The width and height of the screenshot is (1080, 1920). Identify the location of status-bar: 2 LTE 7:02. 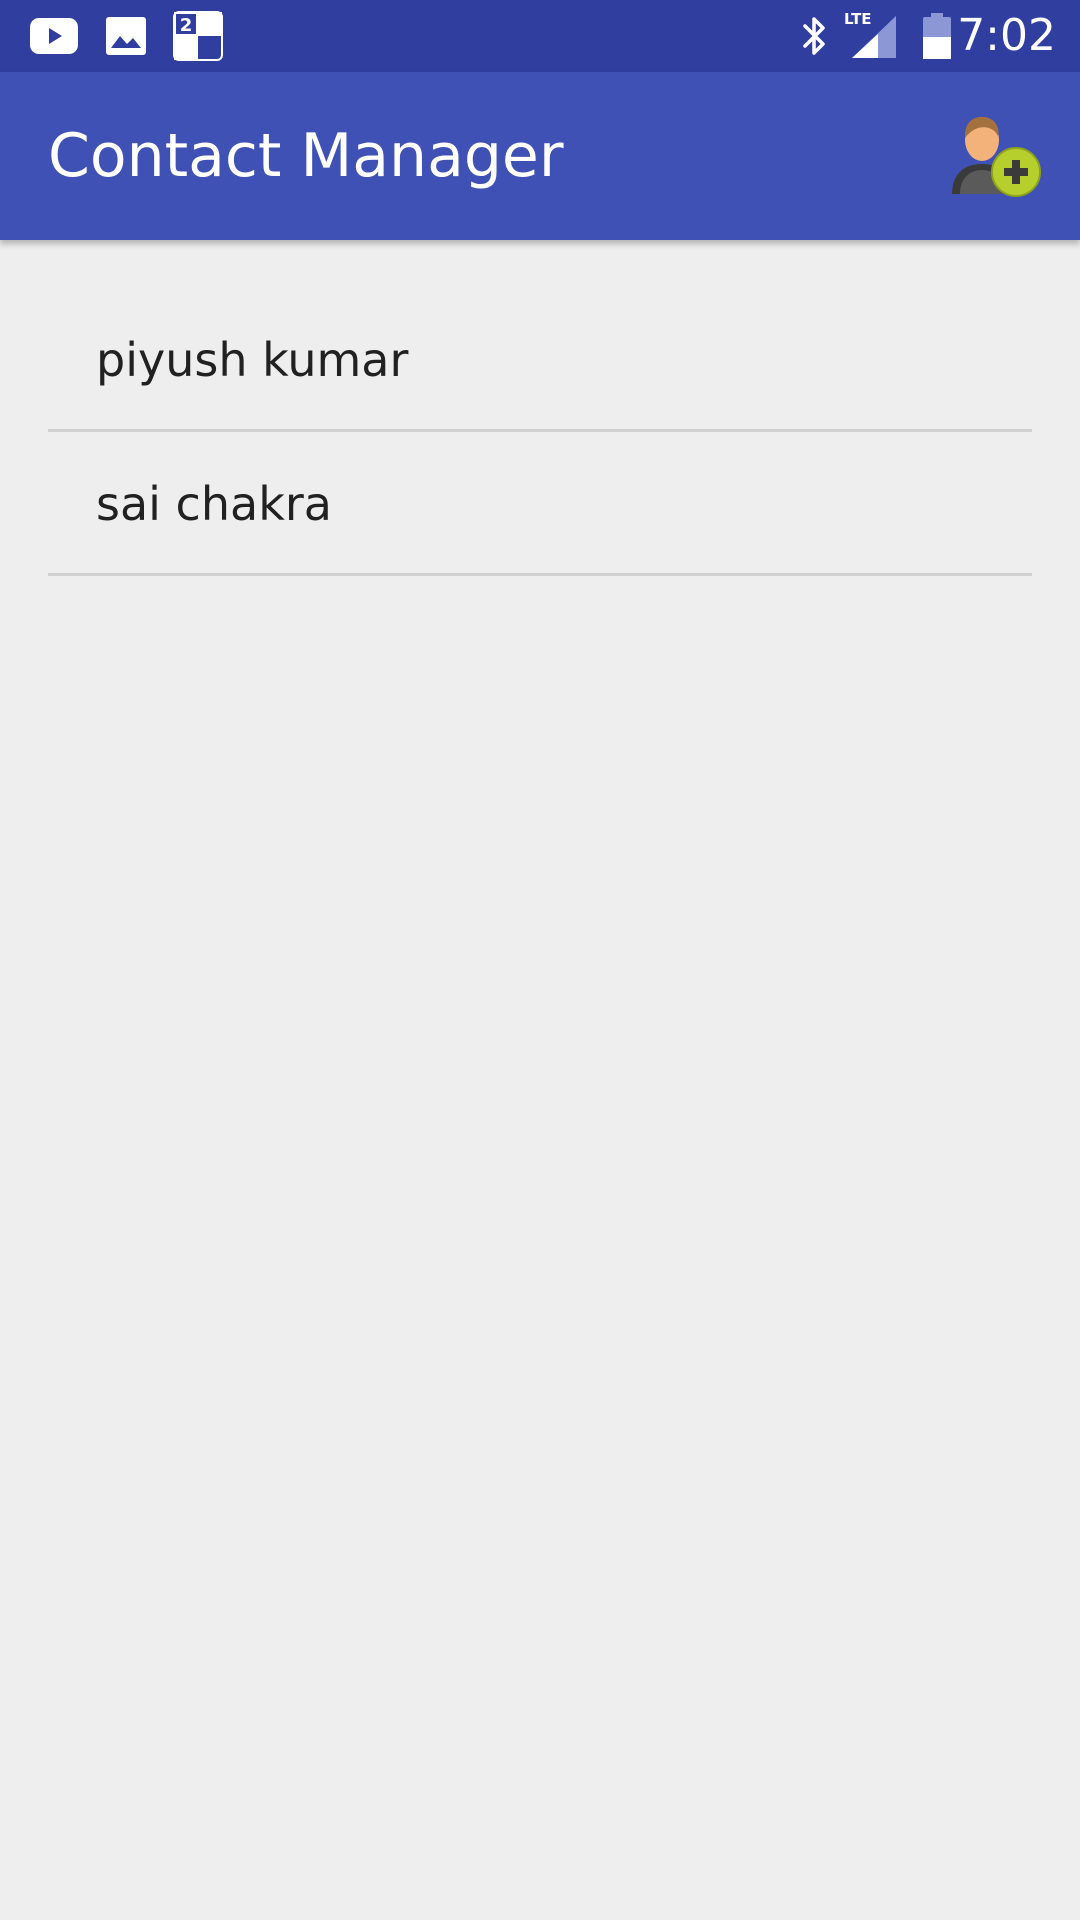
(540, 36).